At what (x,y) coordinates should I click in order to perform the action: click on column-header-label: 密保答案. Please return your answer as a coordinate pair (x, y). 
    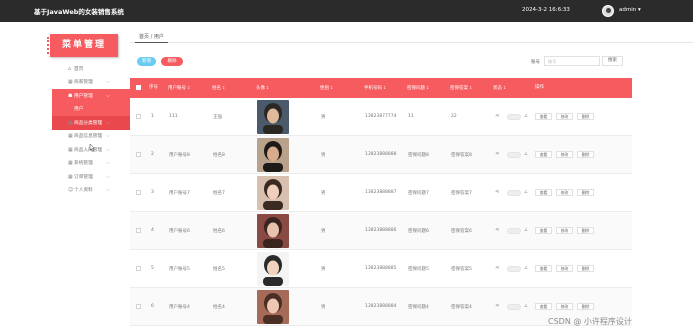
    Looking at the image, I should click on (459, 88).